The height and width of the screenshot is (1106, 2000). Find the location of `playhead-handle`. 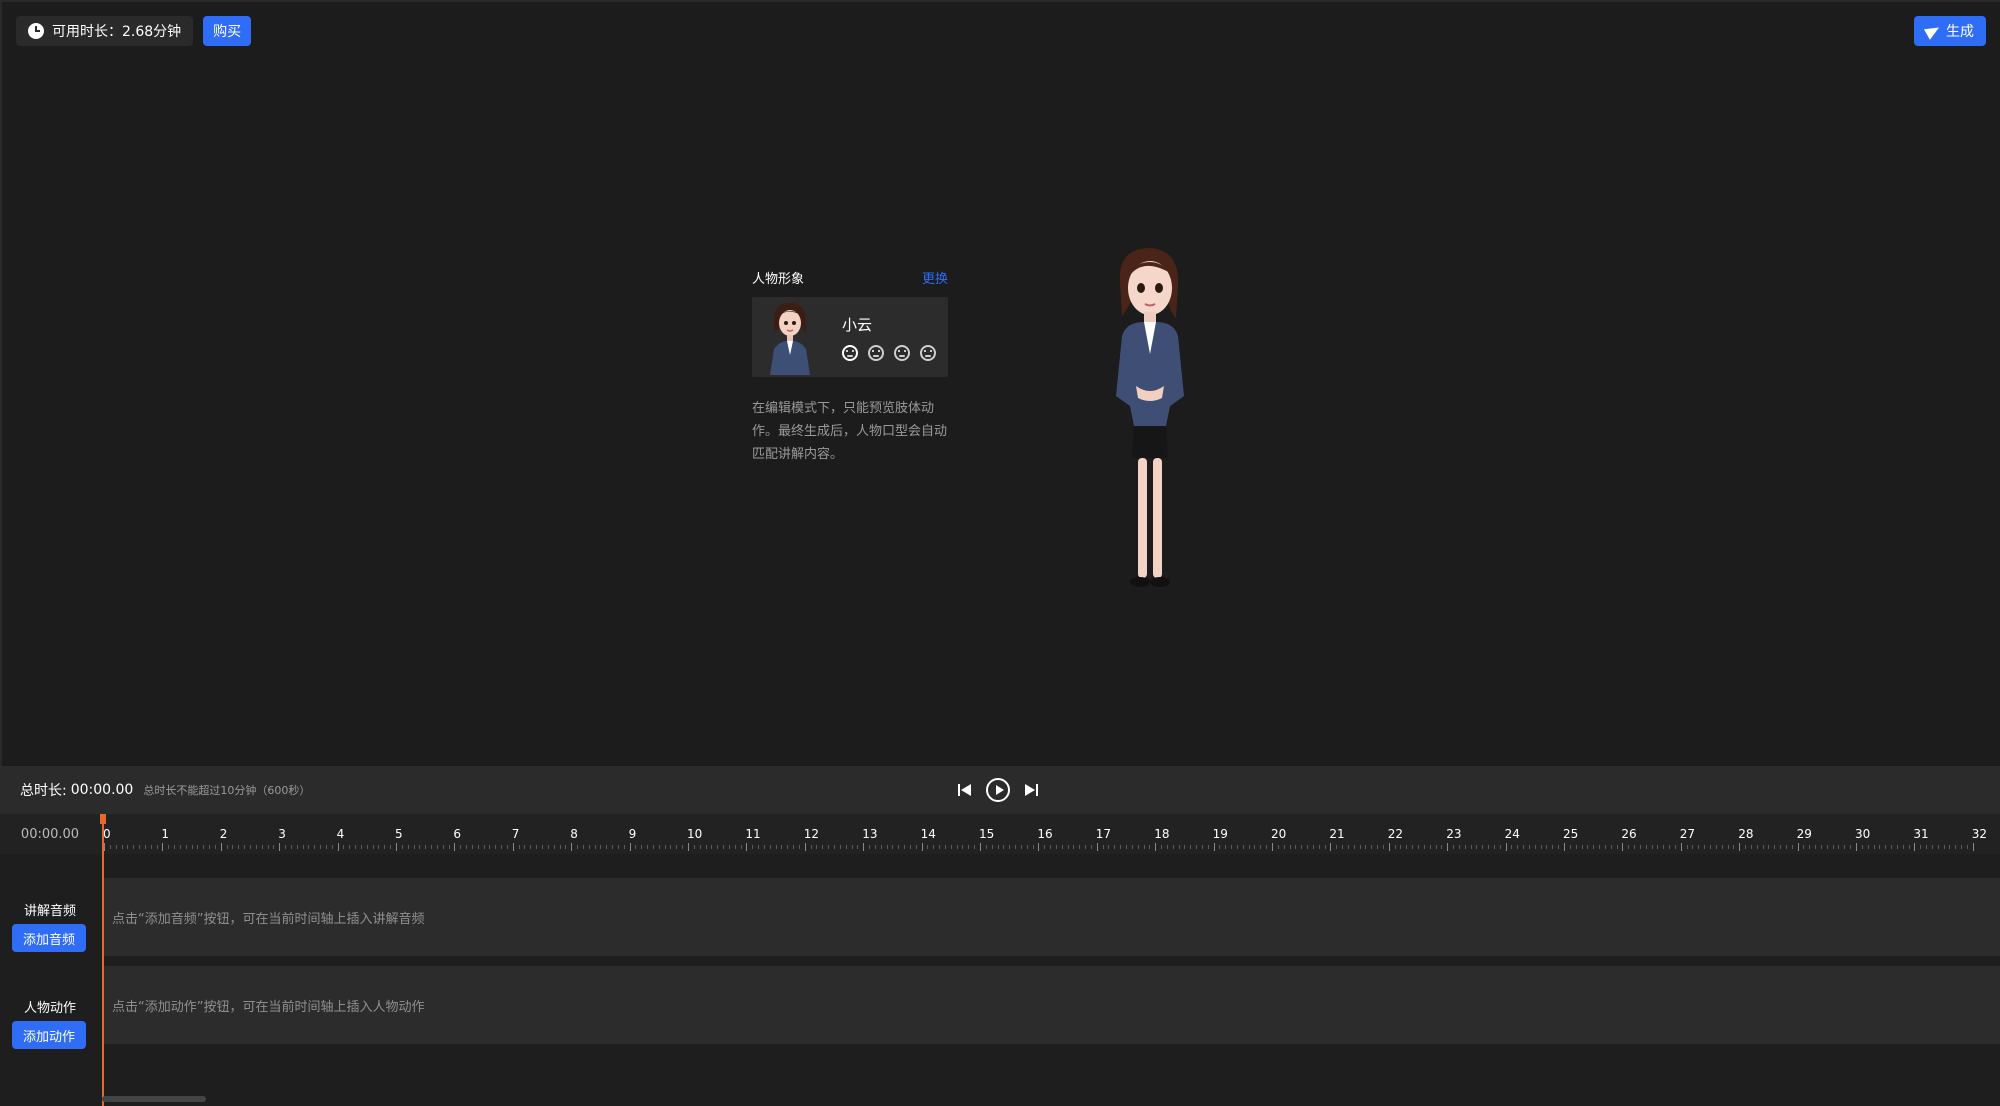

playhead-handle is located at coordinates (103, 819).